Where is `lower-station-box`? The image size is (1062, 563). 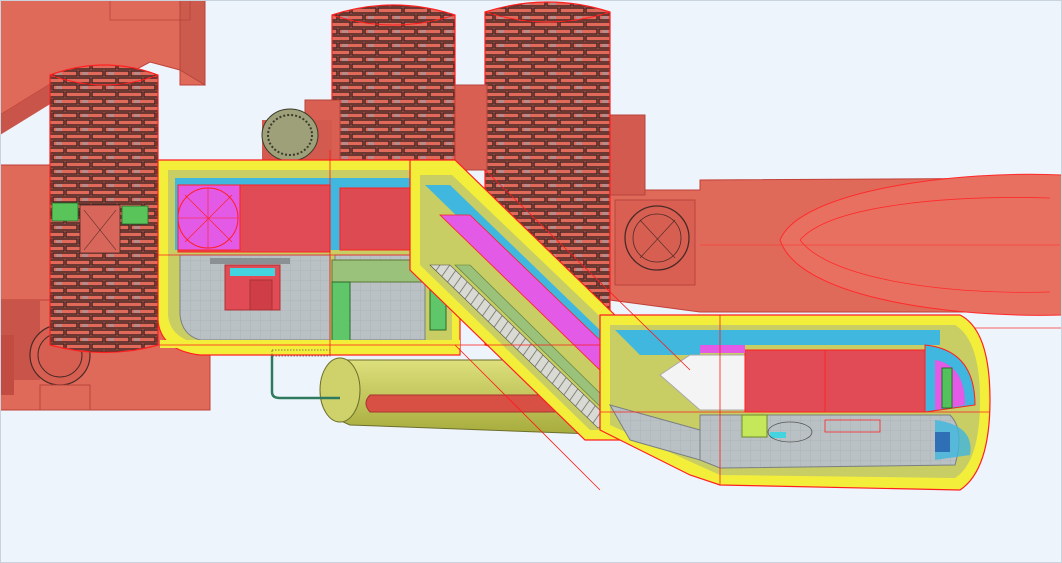 lower-station-box is located at coordinates (795, 402).